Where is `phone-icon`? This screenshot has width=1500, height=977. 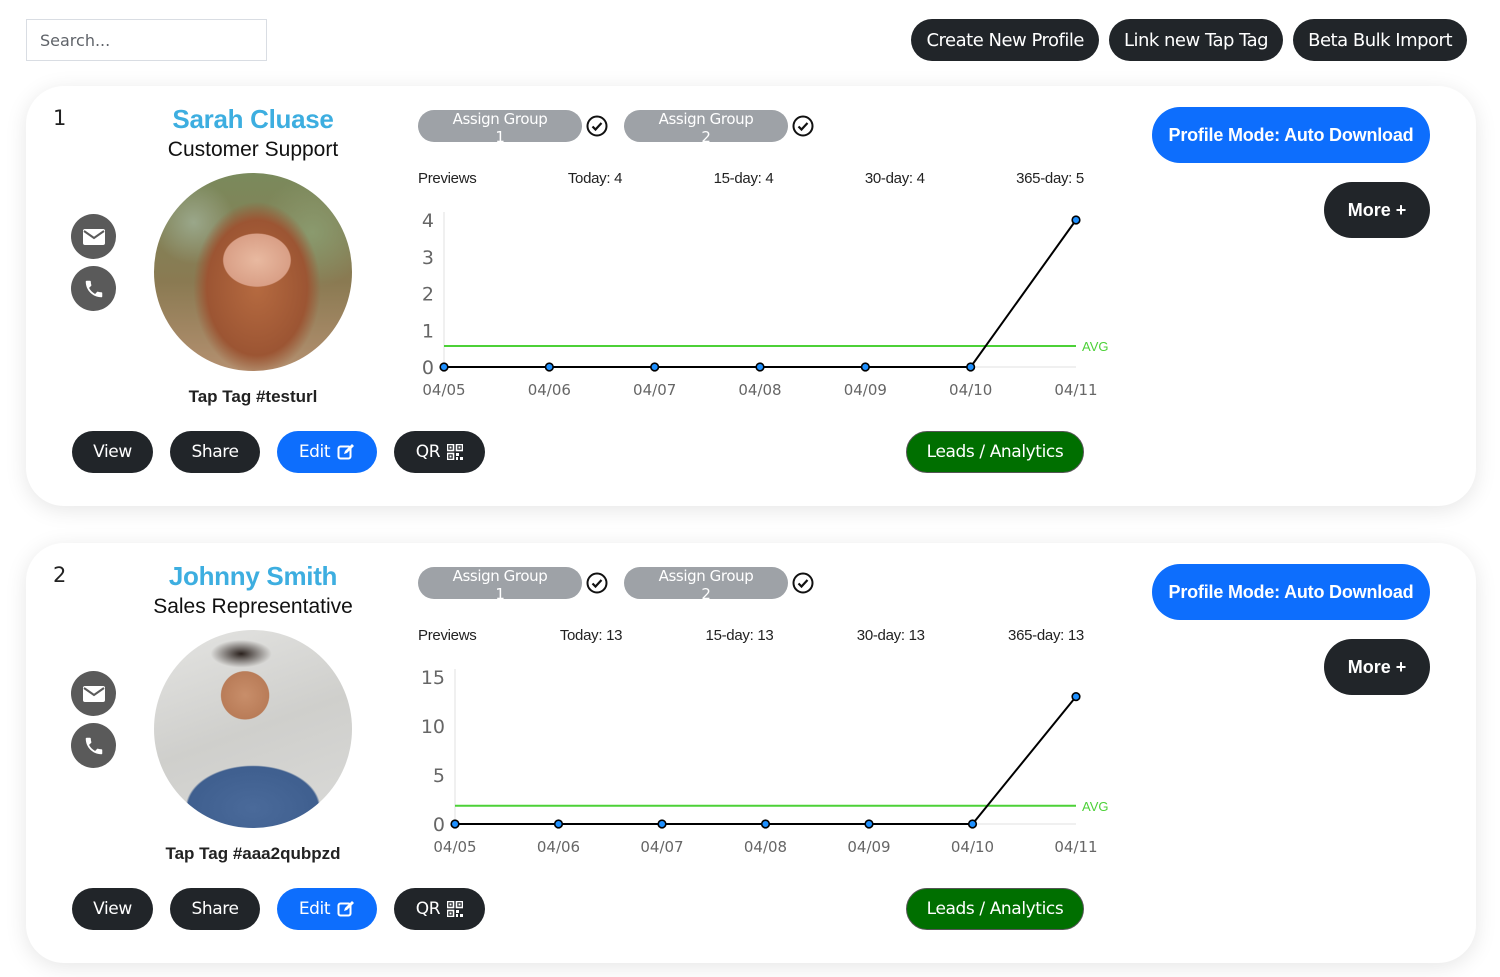 phone-icon is located at coordinates (93, 288).